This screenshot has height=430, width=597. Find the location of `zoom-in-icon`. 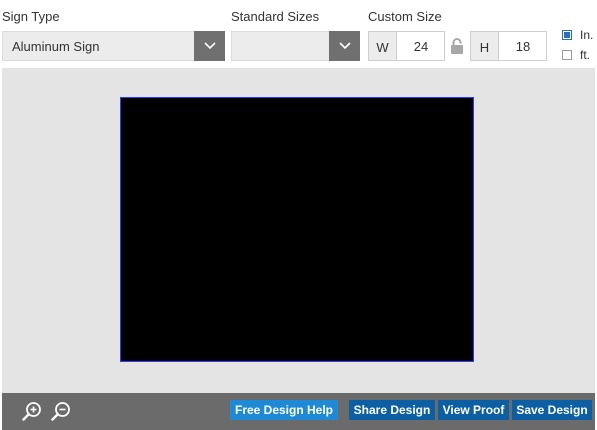

zoom-in-icon is located at coordinates (31, 411).